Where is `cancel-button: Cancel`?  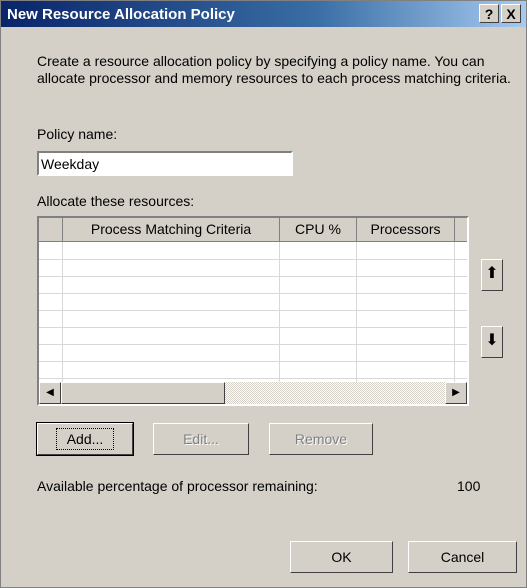 cancel-button: Cancel is located at coordinates (462, 557).